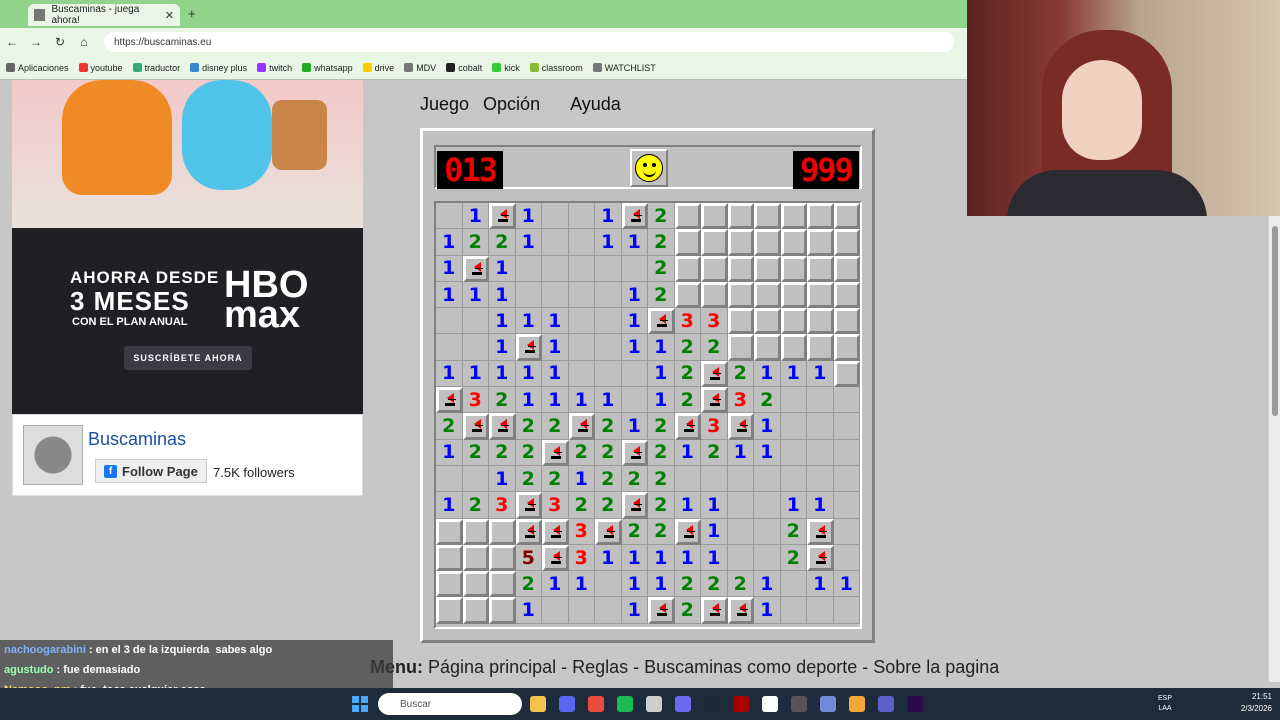 The image size is (1280, 720). I want to click on chat-username: agustudo, so click(29, 670).